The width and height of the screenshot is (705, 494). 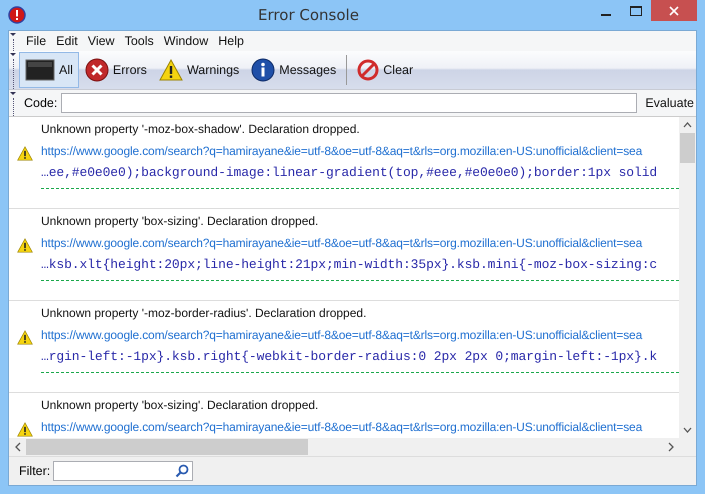 What do you see at coordinates (636, 11) in the screenshot?
I see `maximize-icon` at bounding box center [636, 11].